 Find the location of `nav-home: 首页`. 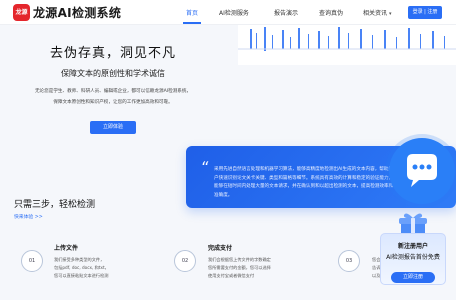

nav-home: 首页 is located at coordinates (192, 12).